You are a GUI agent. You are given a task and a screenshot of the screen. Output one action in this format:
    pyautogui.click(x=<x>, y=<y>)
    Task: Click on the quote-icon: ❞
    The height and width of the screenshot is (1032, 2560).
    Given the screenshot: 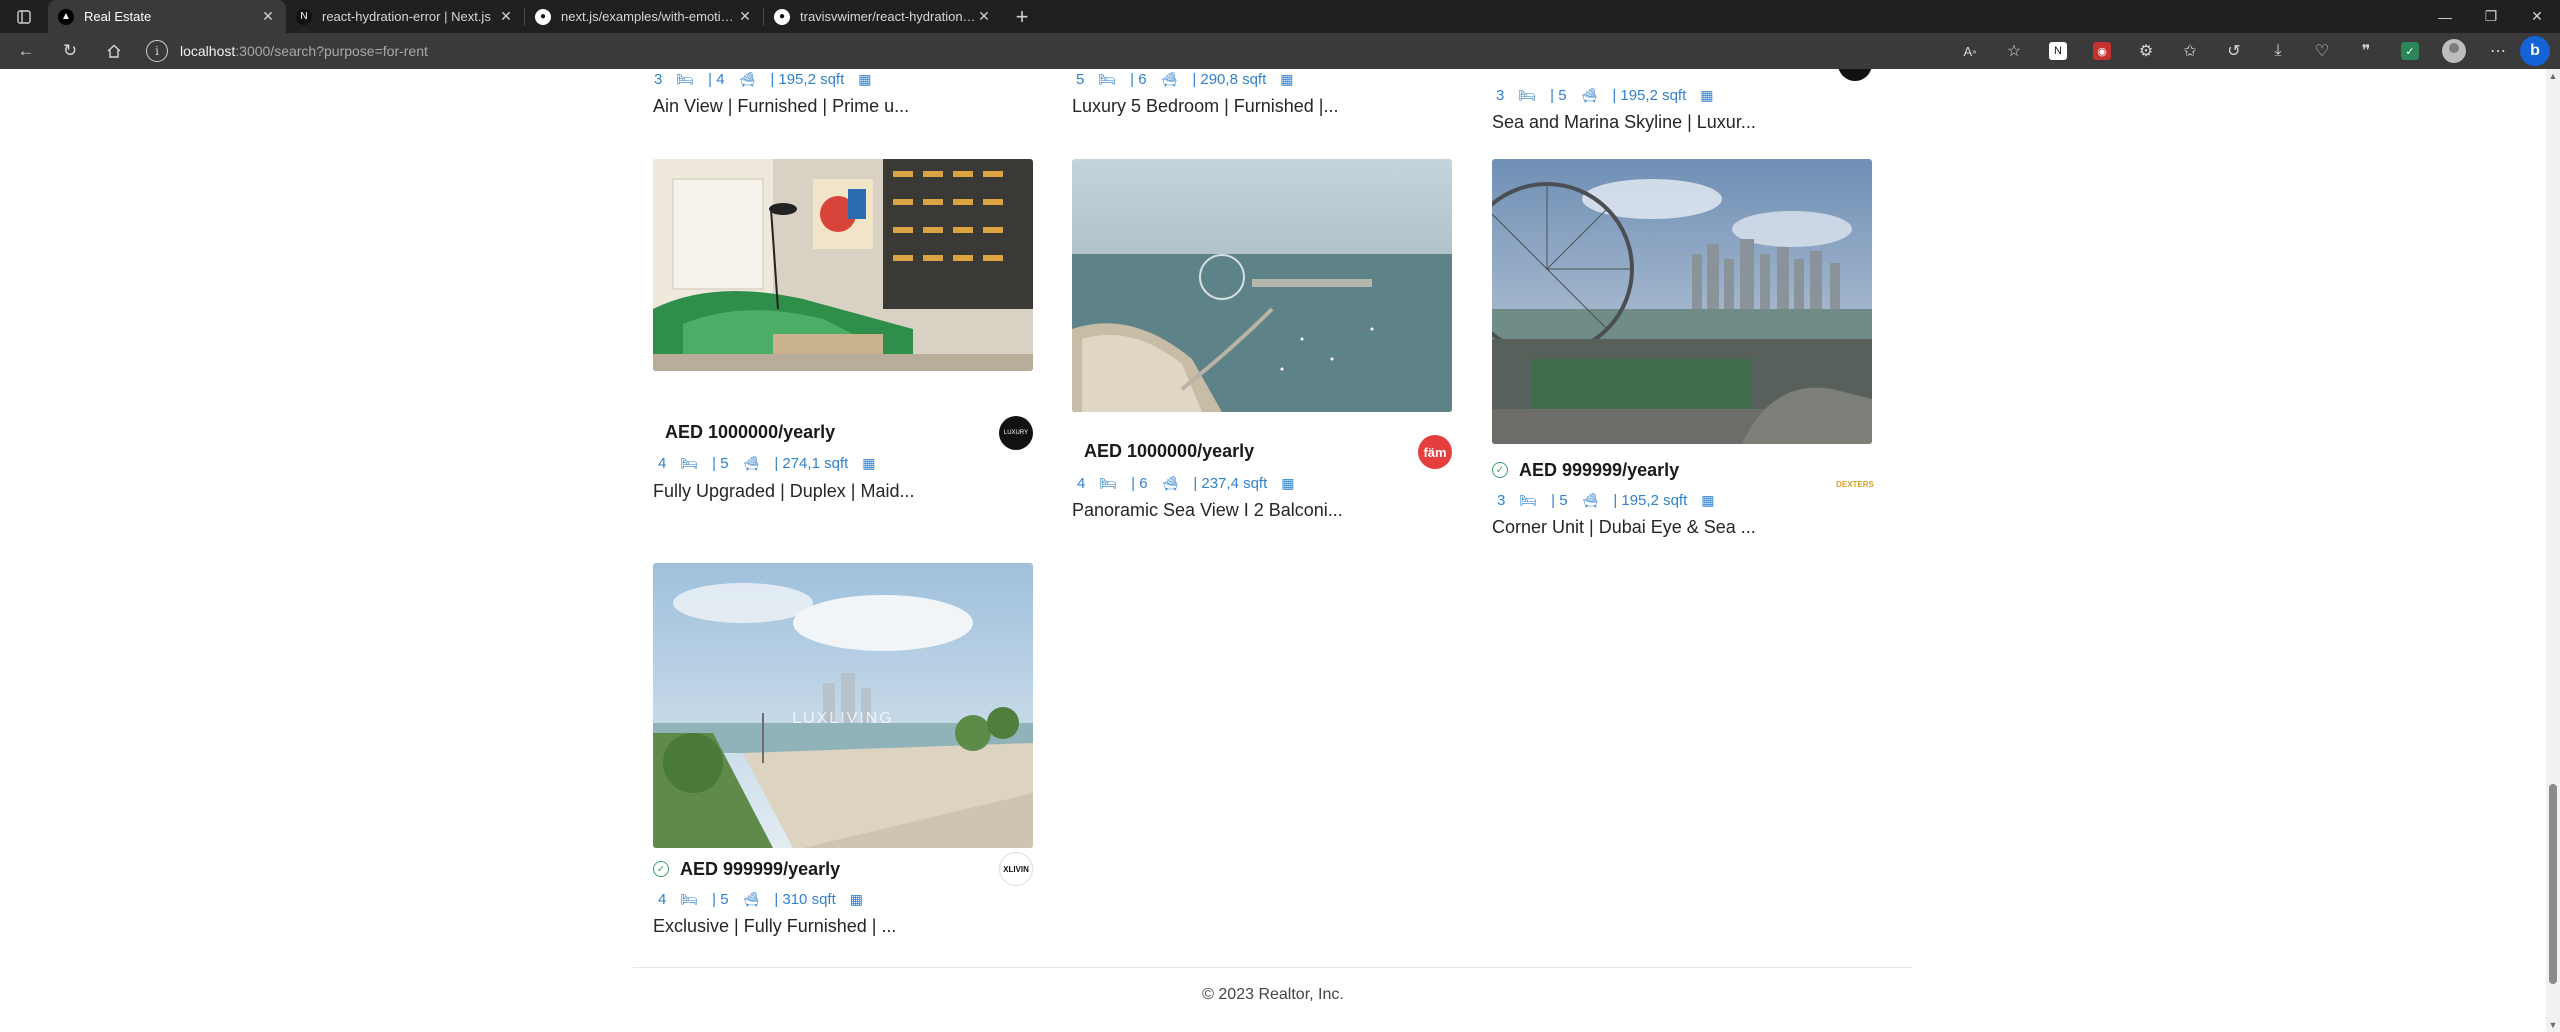 What is the action you would take?
    pyautogui.click(x=2366, y=51)
    